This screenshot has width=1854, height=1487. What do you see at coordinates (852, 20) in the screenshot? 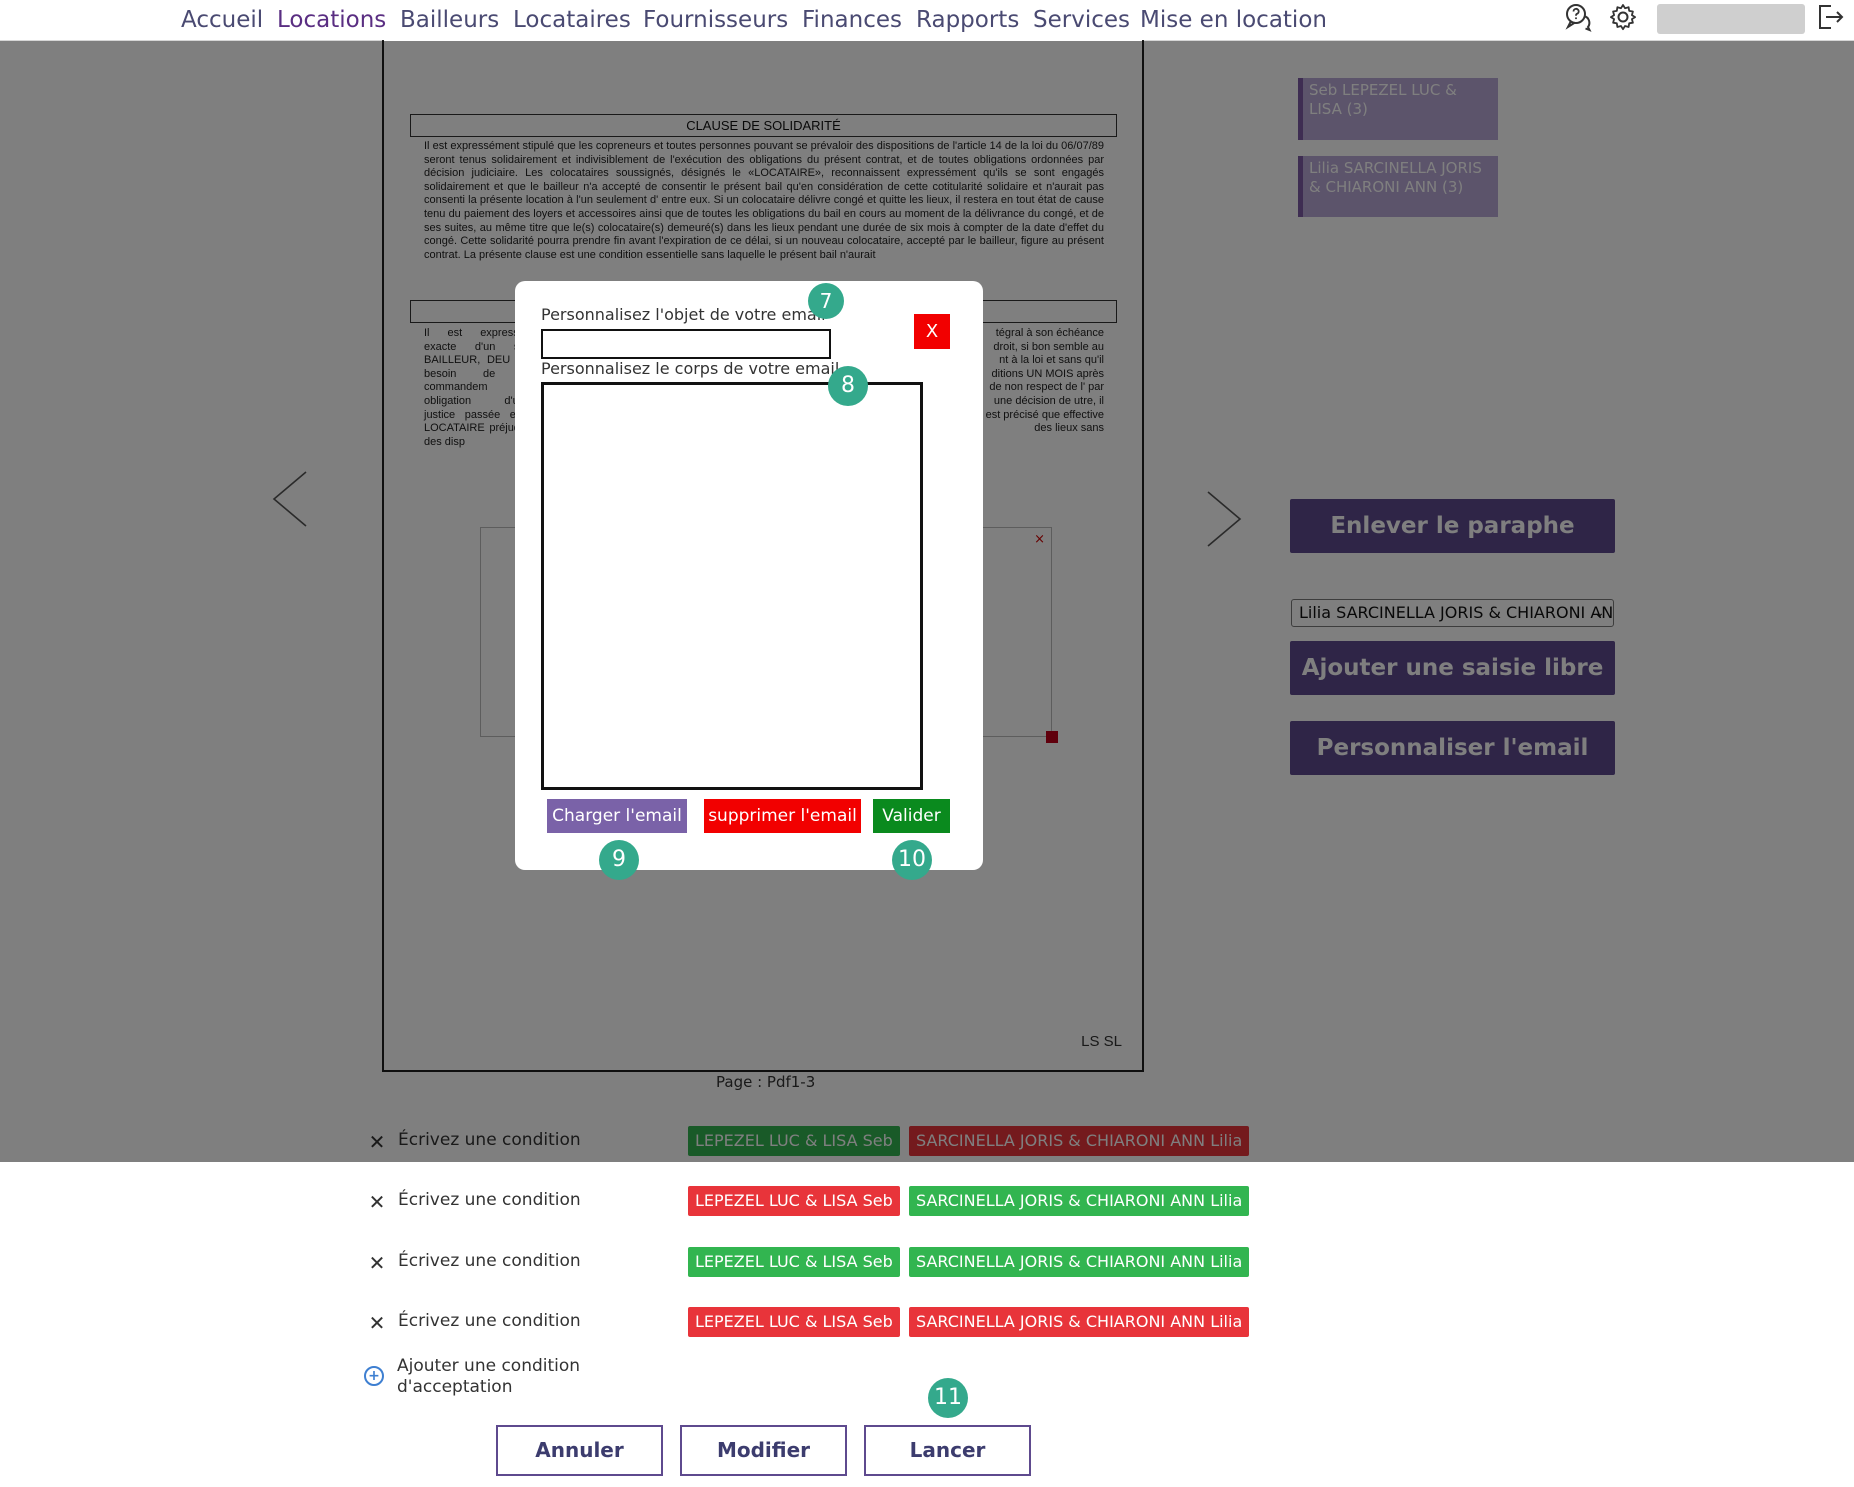
I see `nav-item-finances: Finances` at bounding box center [852, 20].